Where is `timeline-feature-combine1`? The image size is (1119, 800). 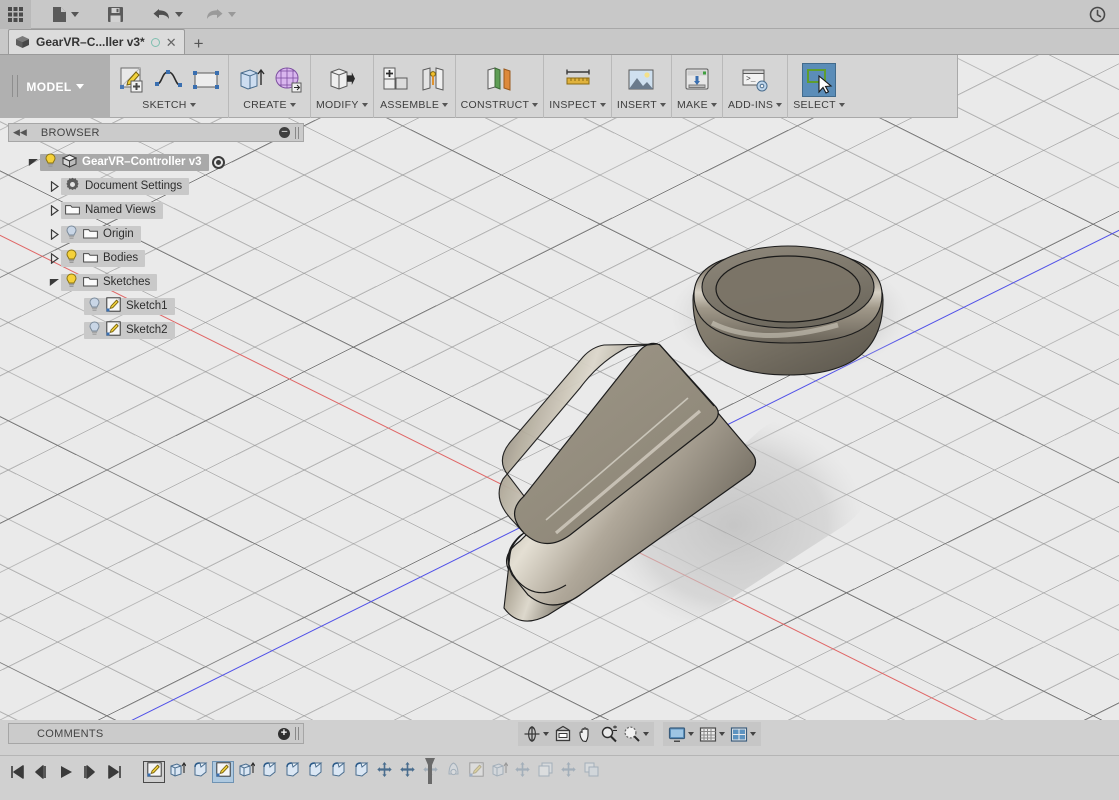 timeline-feature-combine1 is located at coordinates (591, 772).